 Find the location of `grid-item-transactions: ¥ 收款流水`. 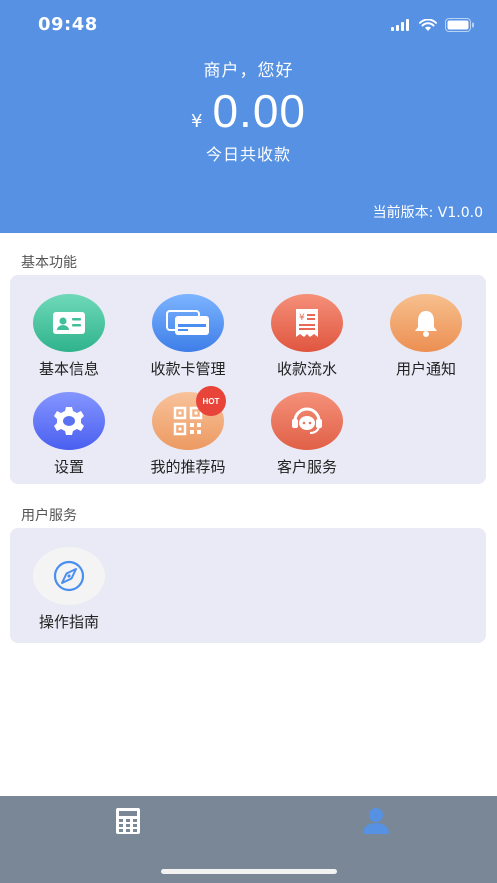

grid-item-transactions: ¥ 收款流水 is located at coordinates (307, 336).